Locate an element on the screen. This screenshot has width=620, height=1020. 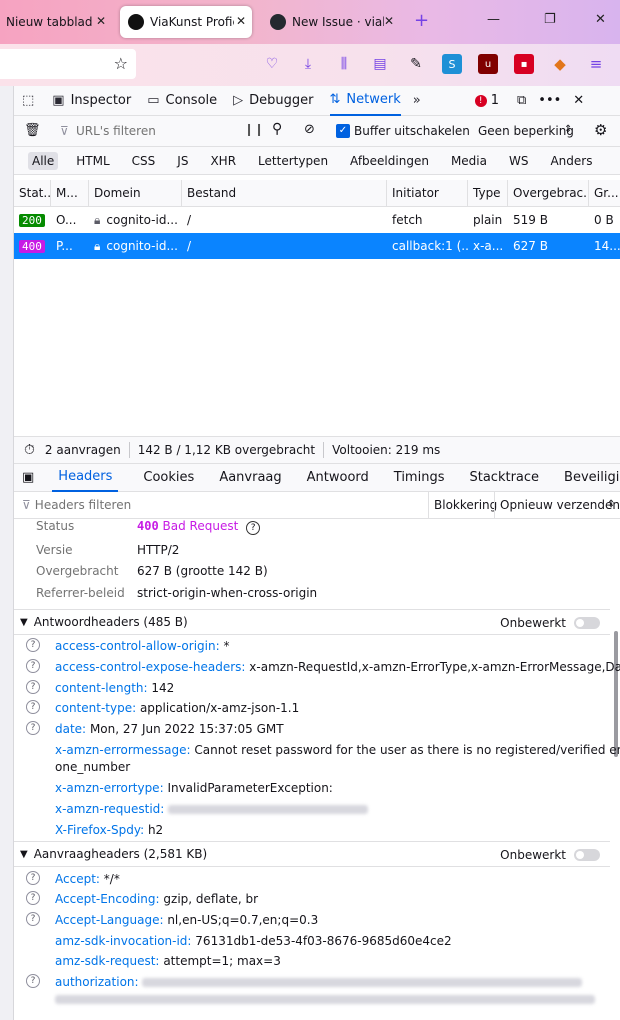
resend-button: Opnieuw verzenden is located at coordinates (560, 505).